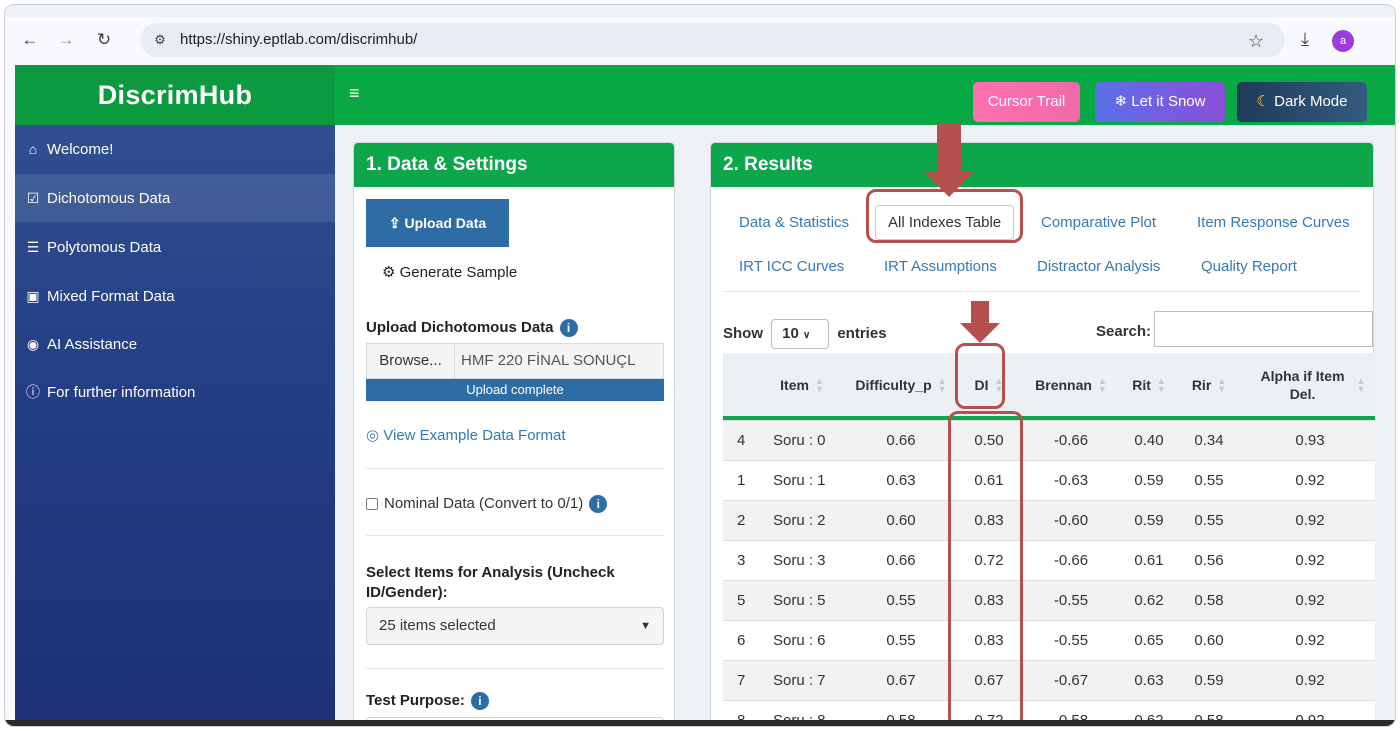 This screenshot has height=731, width=1400. I want to click on image-icon: ▣, so click(33, 296).